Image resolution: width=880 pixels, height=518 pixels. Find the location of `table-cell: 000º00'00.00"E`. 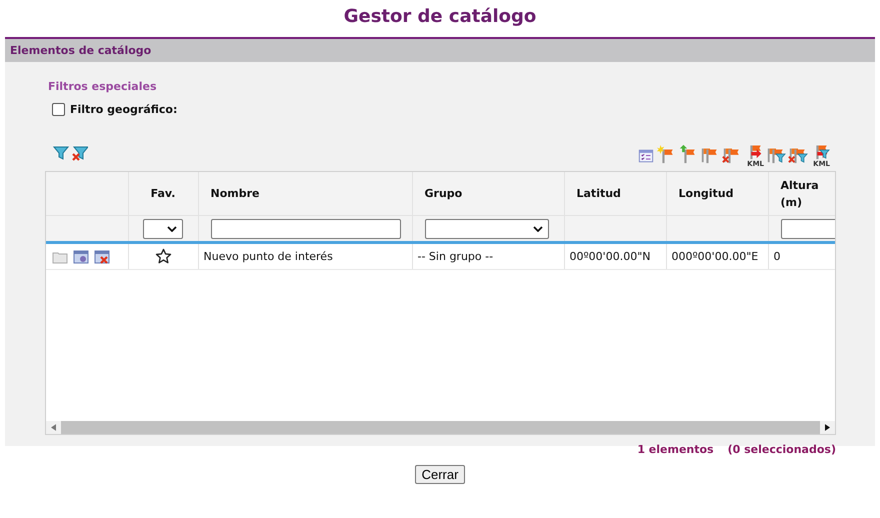

table-cell: 000º00'00.00"E is located at coordinates (715, 256).